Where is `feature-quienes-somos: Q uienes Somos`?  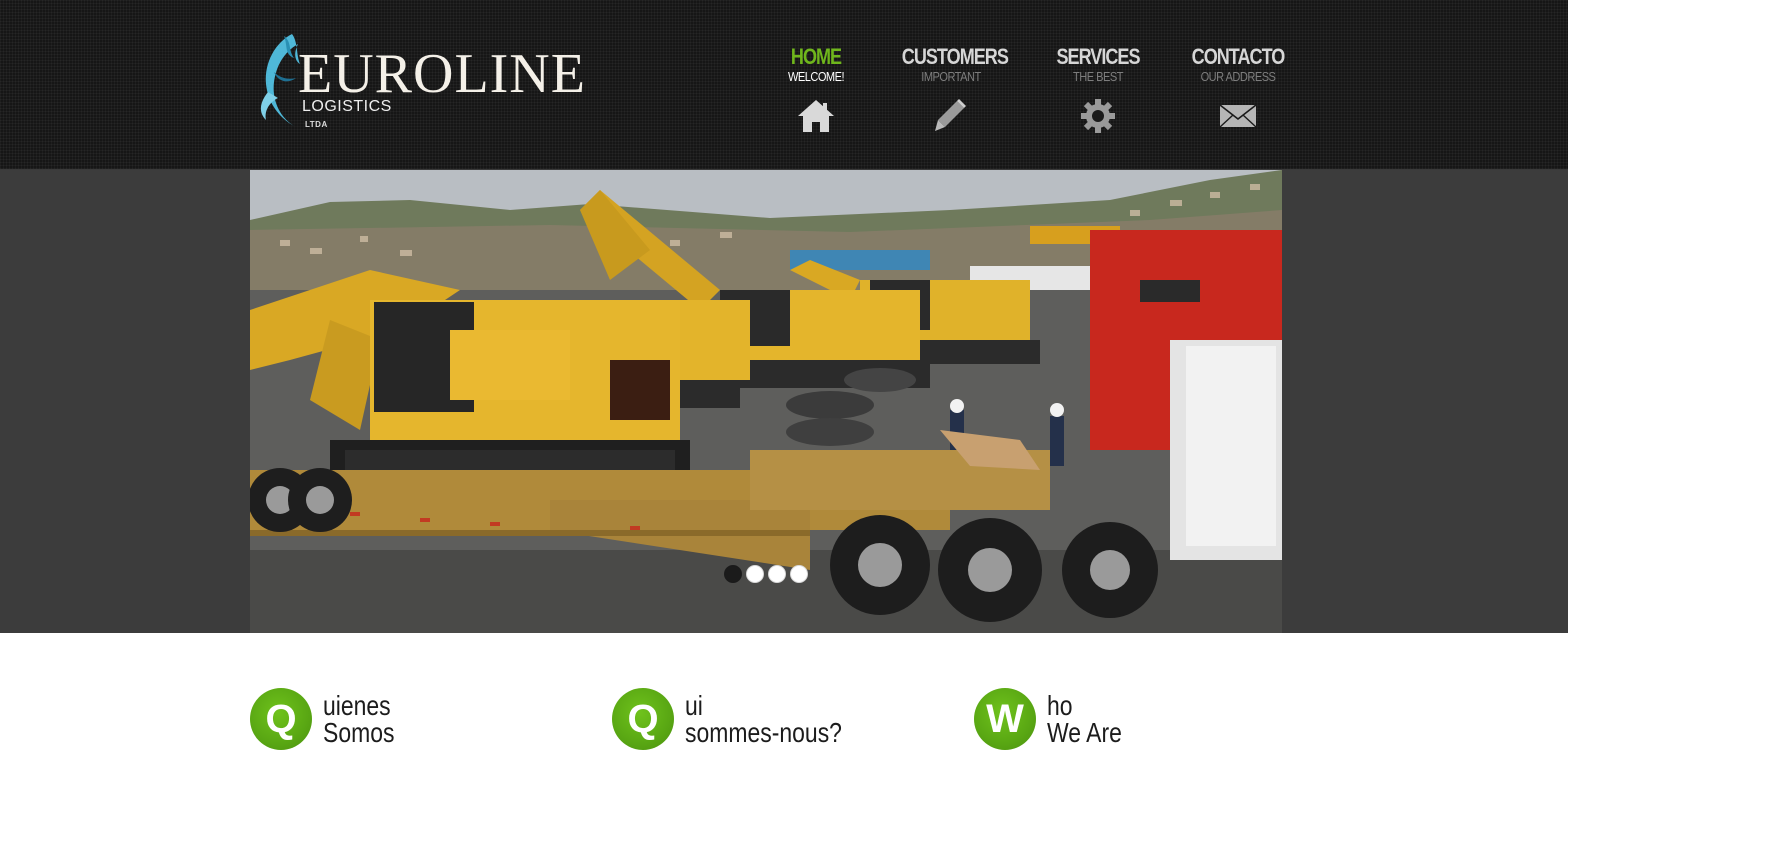
feature-quienes-somos: Q uienes Somos is located at coordinates (370, 719).